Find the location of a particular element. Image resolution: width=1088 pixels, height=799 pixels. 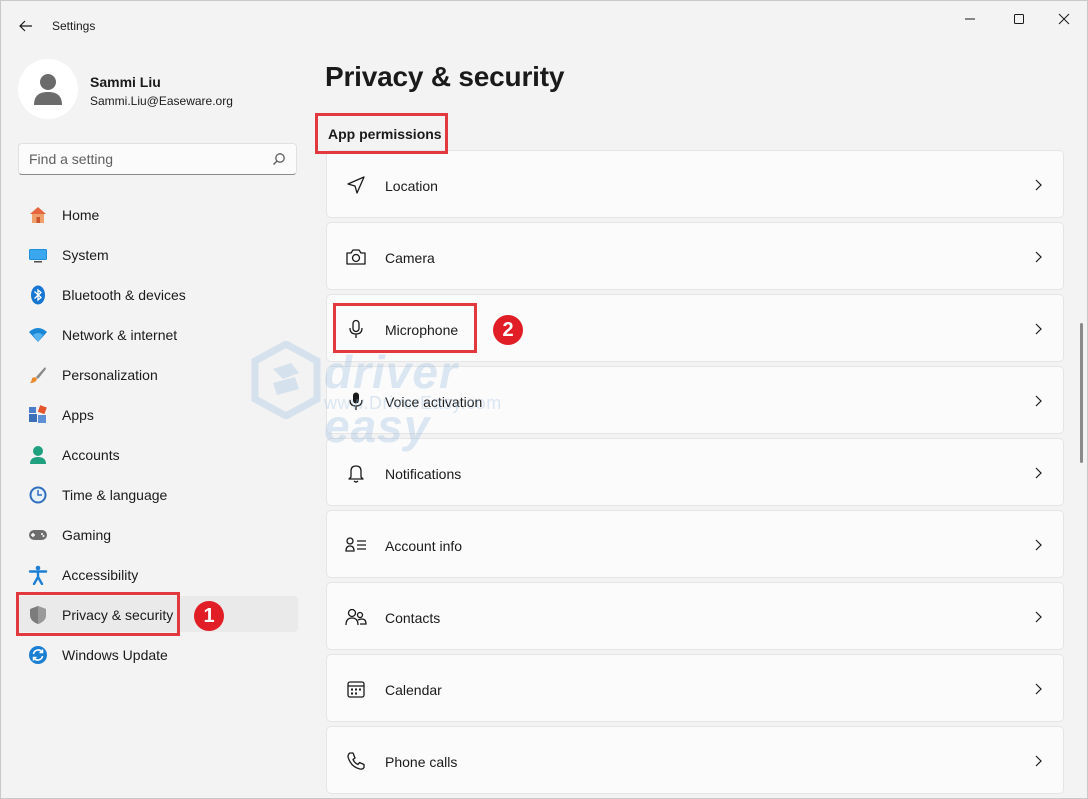

sidebar-item-gaming: Gaming is located at coordinates (158, 534).